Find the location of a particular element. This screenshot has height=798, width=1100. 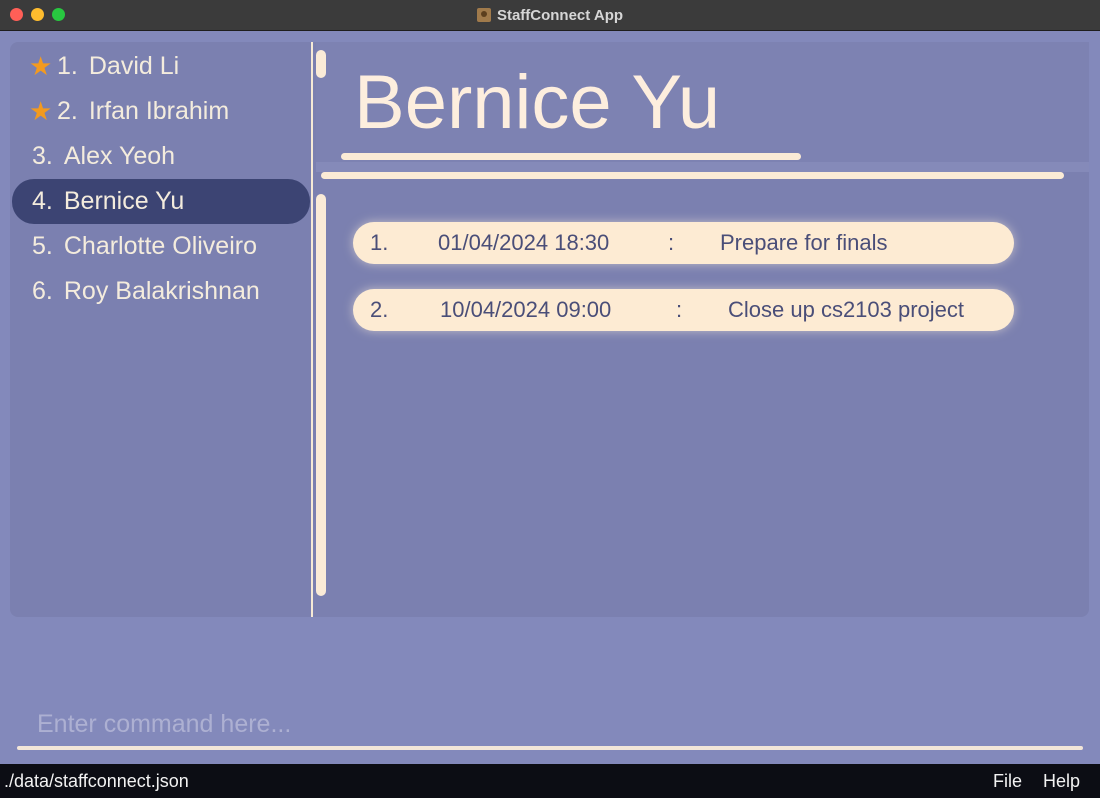

staff-index: 4. is located at coordinates (42, 201).